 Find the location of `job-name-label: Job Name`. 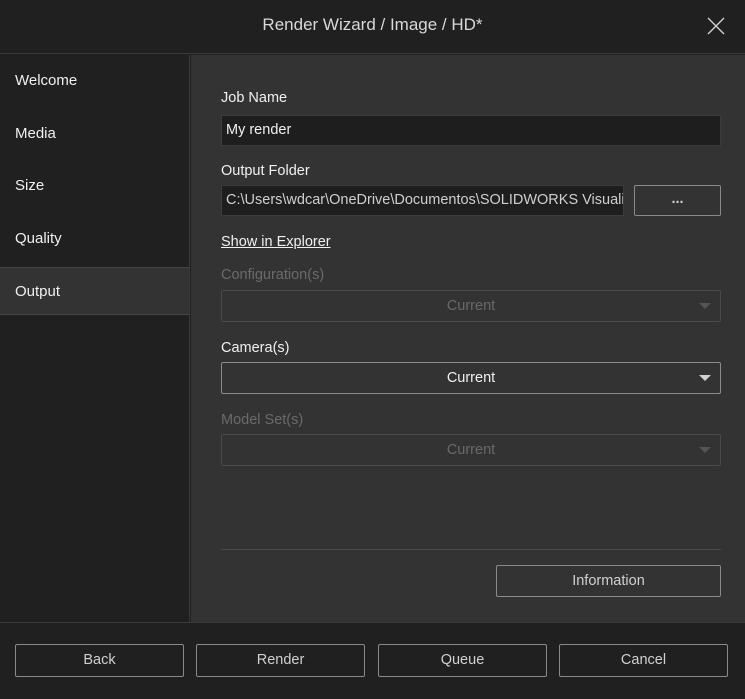

job-name-label: Job Name is located at coordinates (254, 98).